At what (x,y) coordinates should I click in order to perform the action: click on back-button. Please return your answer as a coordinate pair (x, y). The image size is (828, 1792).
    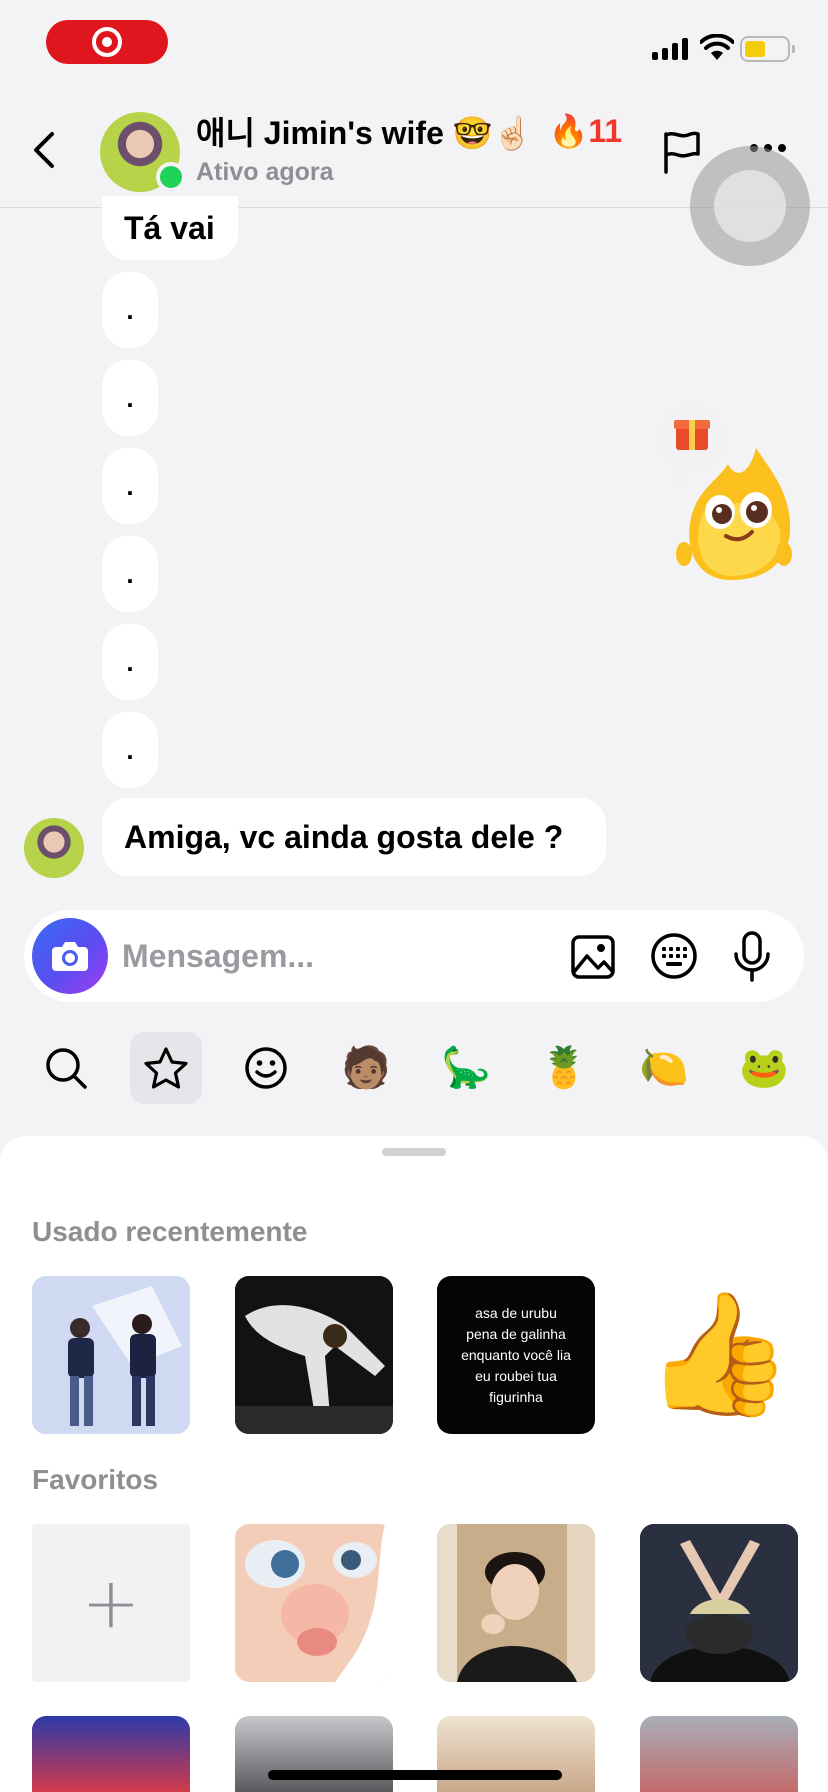
    Looking at the image, I should click on (46, 150).